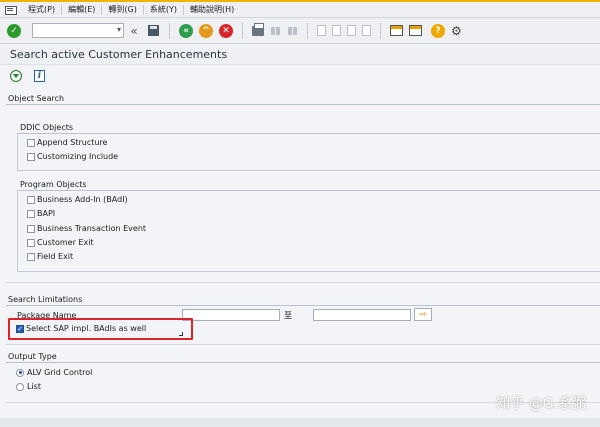 Image resolution: width=600 pixels, height=427 pixels. I want to click on alv-grid-radio, so click(20, 373).